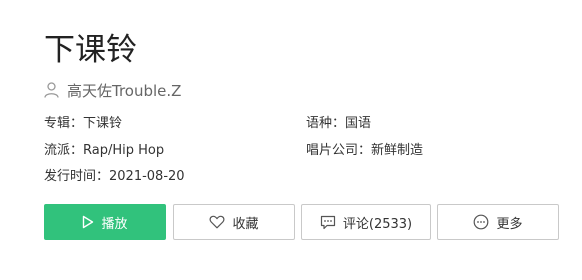  What do you see at coordinates (77, 176) in the screenshot?
I see `release-label: 发行时间：` at bounding box center [77, 176].